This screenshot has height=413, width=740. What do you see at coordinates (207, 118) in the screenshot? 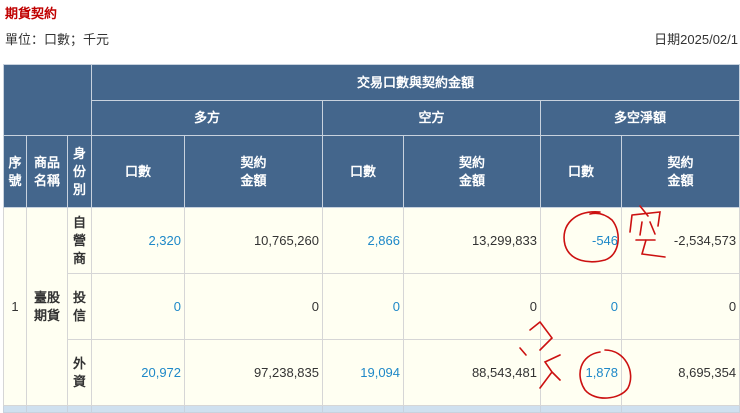
I see `header-long: 多方` at bounding box center [207, 118].